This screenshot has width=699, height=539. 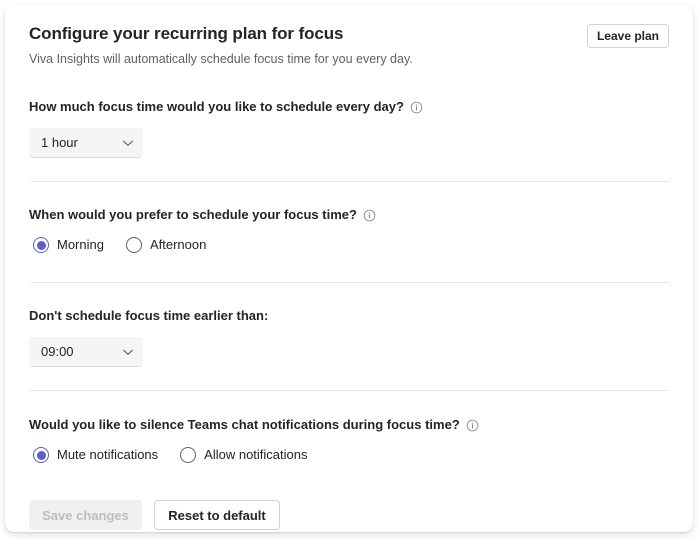 I want to click on focus-duration-value: 1 hour, so click(x=59, y=142).